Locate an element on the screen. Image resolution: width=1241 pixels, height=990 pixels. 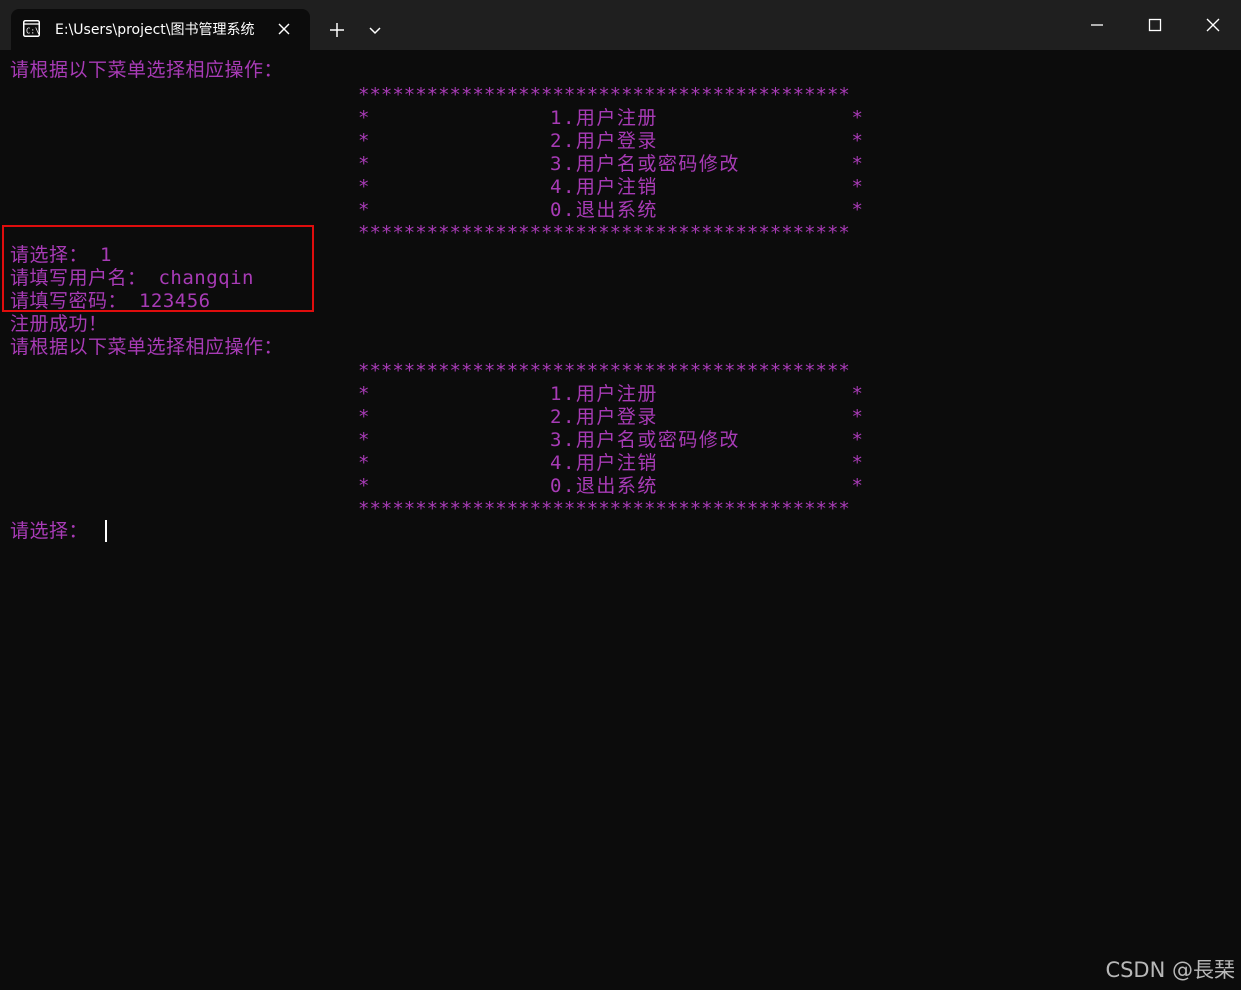
terminal-app-icon: C:\ is located at coordinates (31, 28).